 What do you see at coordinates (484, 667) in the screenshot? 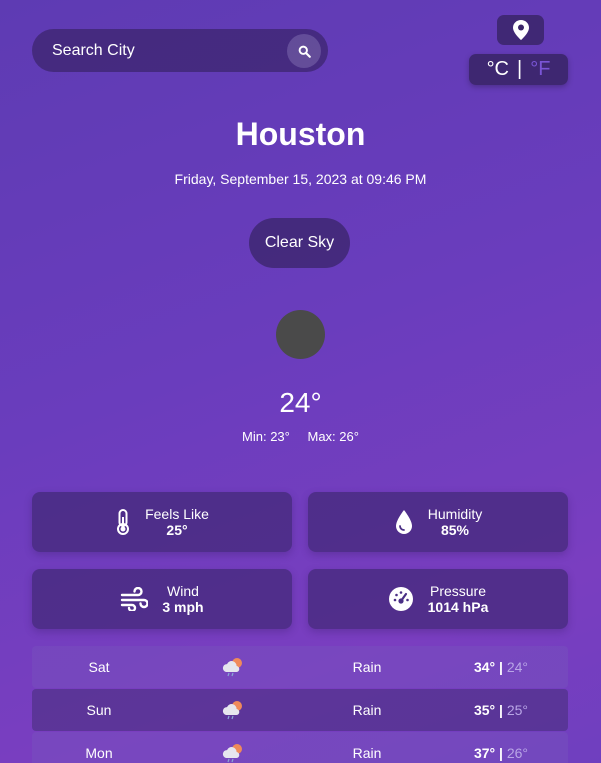
I see `forecast-max: 34°` at bounding box center [484, 667].